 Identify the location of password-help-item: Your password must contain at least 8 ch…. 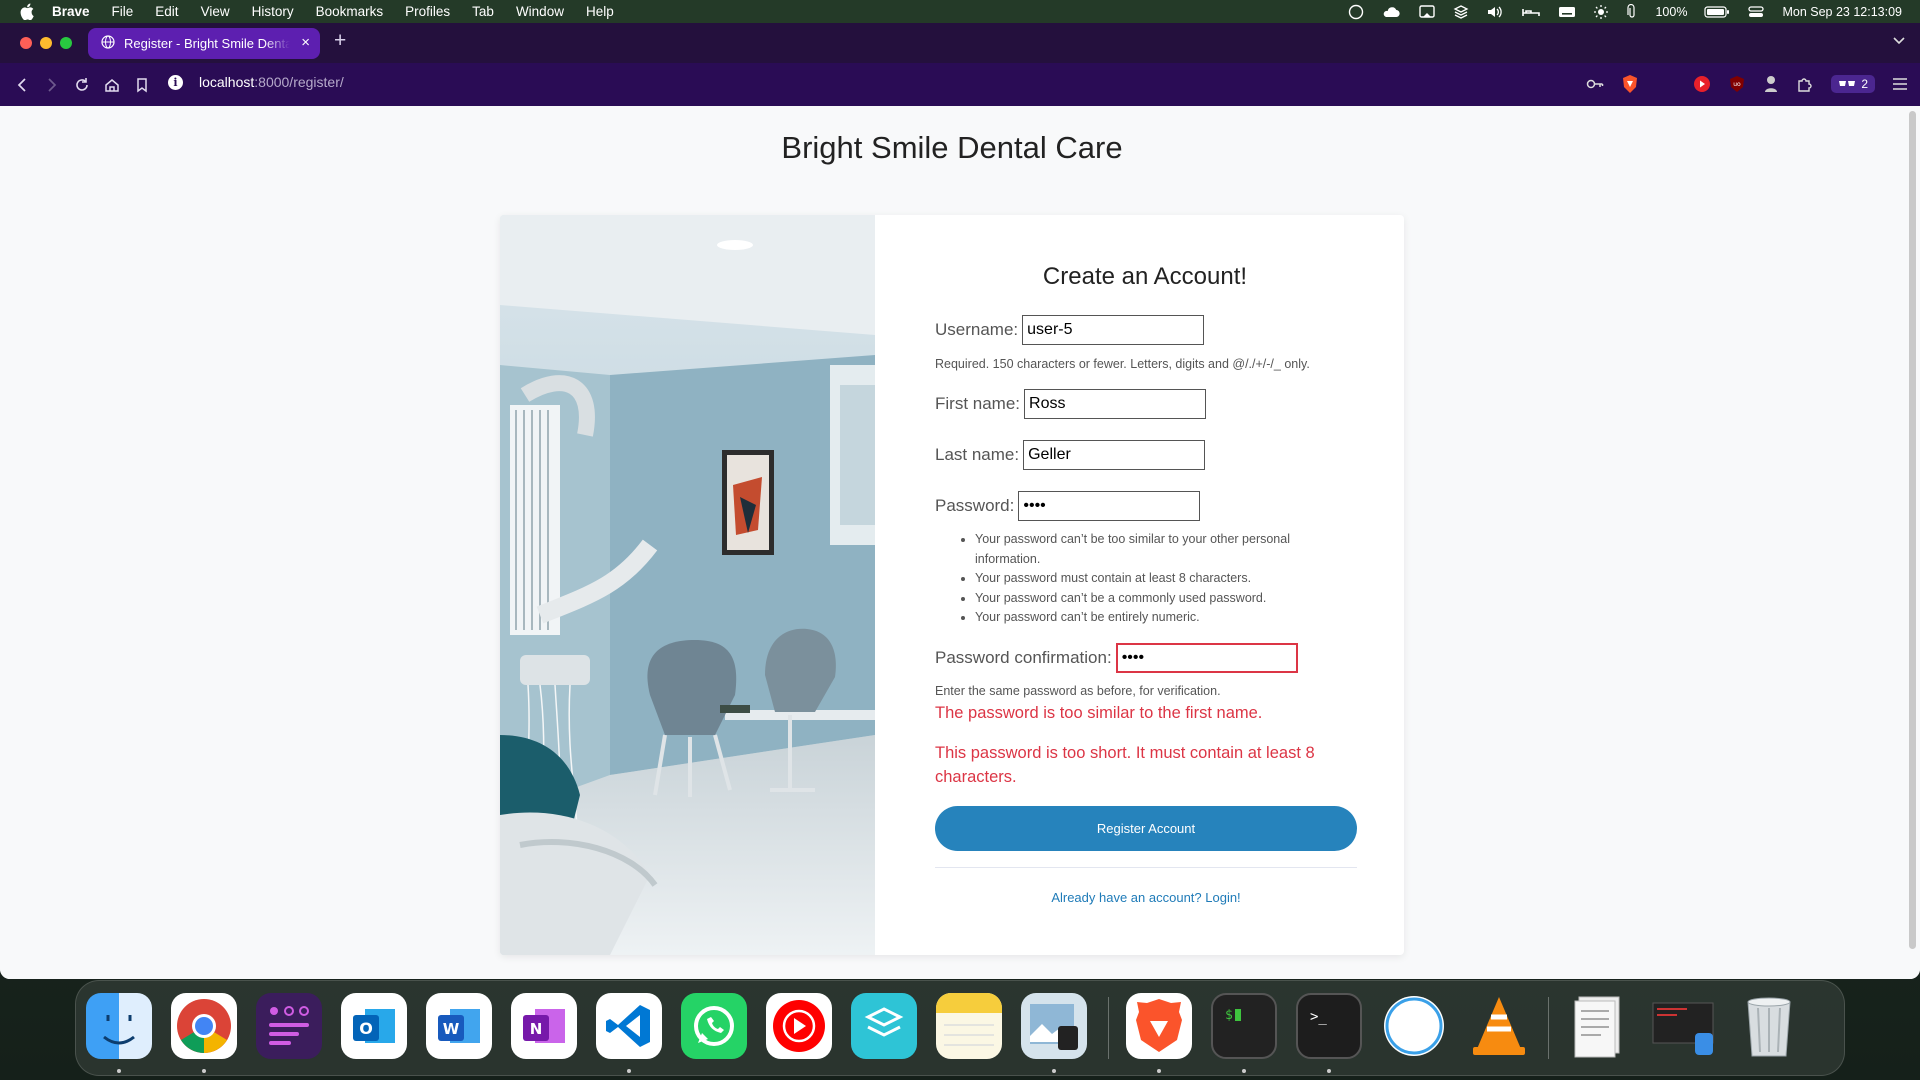
(1165, 579).